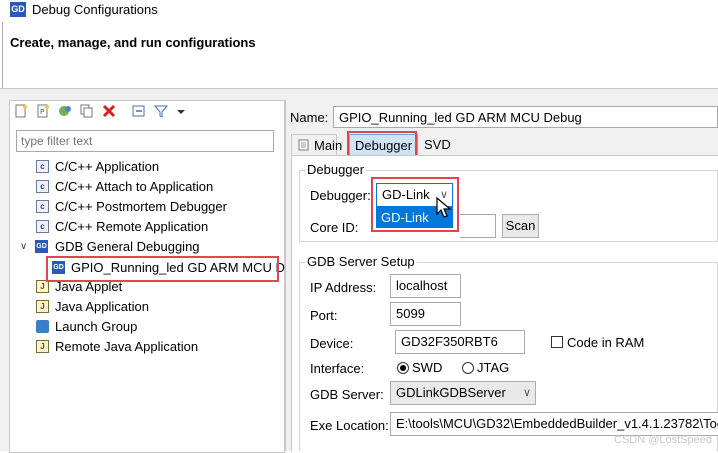  Describe the element at coordinates (478, 226) in the screenshot. I see `core-id-input` at that location.